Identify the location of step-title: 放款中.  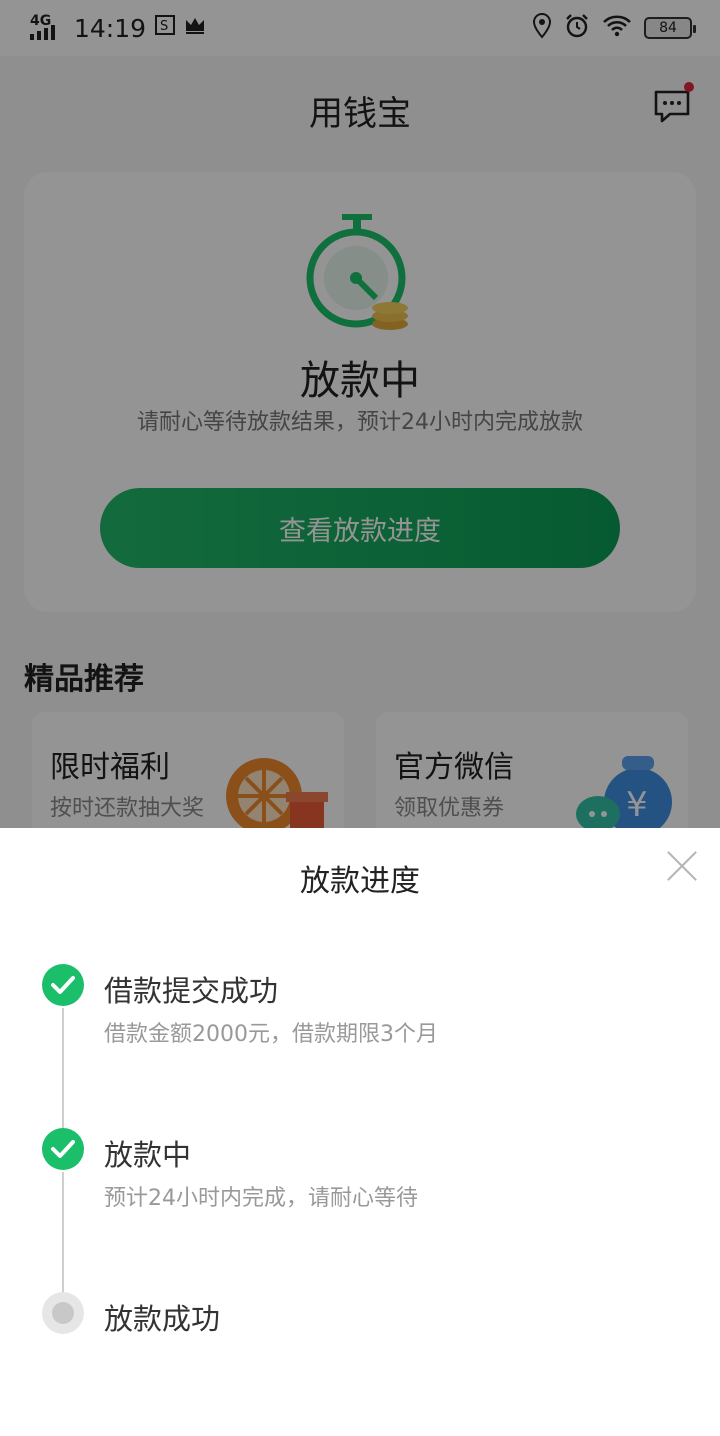
(148, 1155).